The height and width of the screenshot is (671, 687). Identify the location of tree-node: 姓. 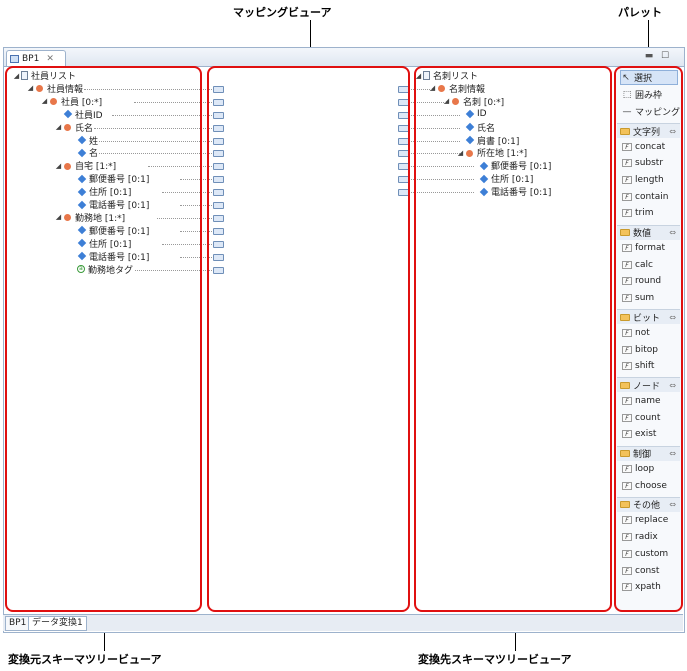
(83, 140).